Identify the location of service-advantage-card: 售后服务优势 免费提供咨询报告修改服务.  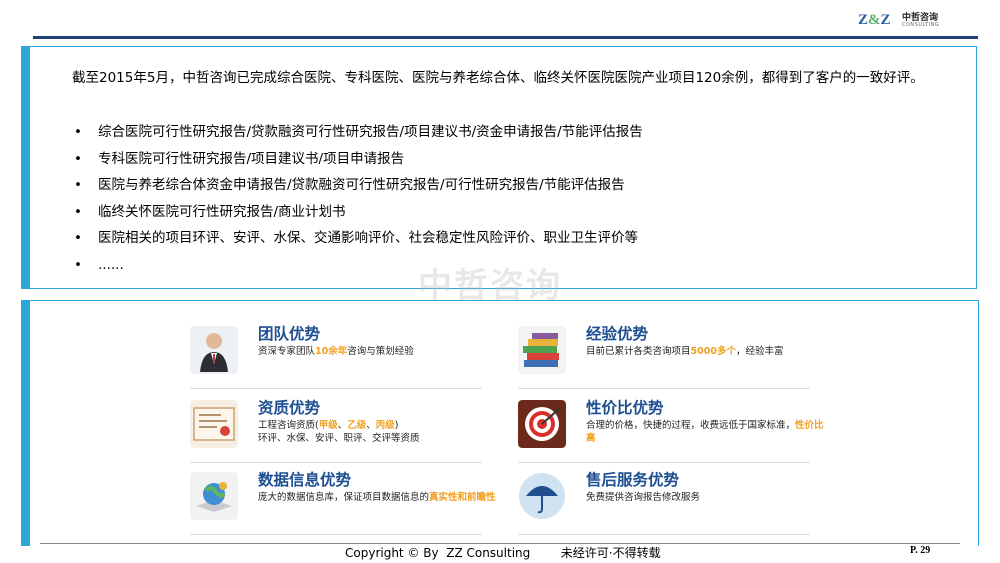
(664, 501).